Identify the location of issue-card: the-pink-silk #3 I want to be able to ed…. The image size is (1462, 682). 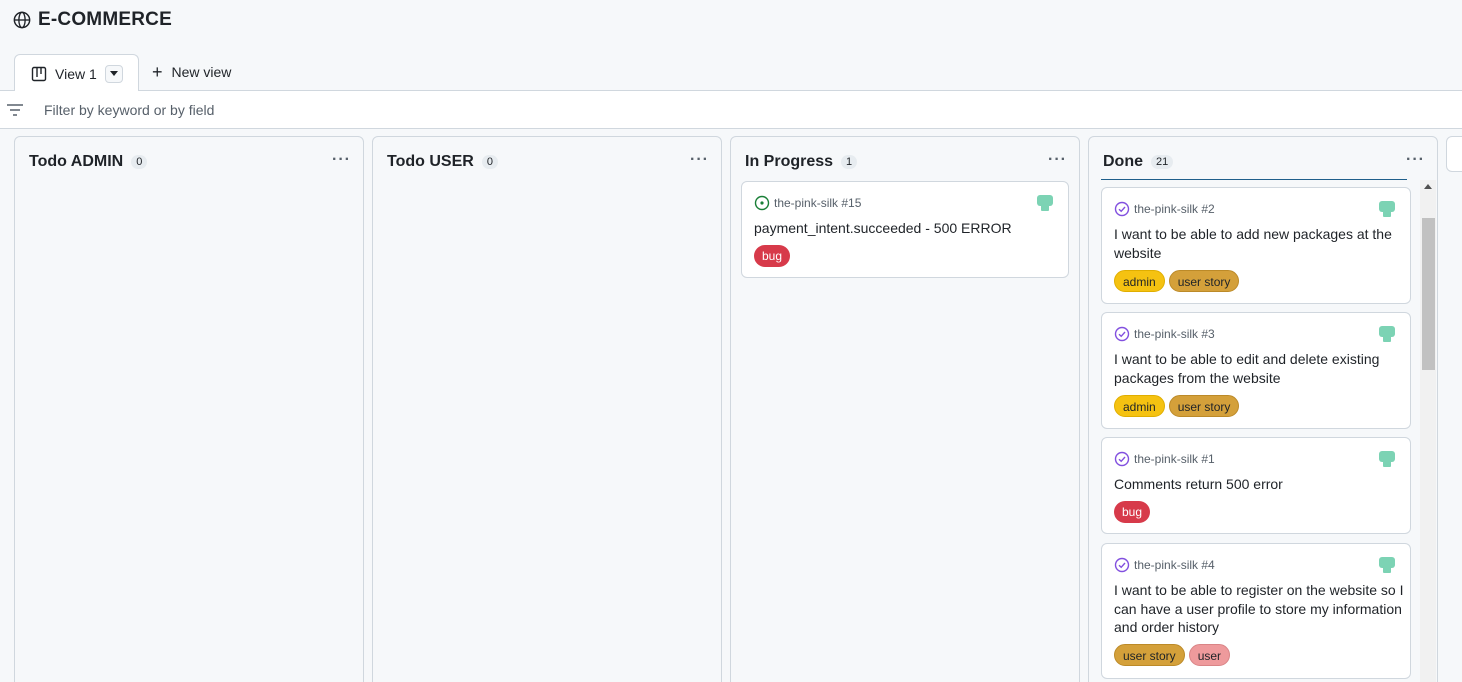
(1256, 370).